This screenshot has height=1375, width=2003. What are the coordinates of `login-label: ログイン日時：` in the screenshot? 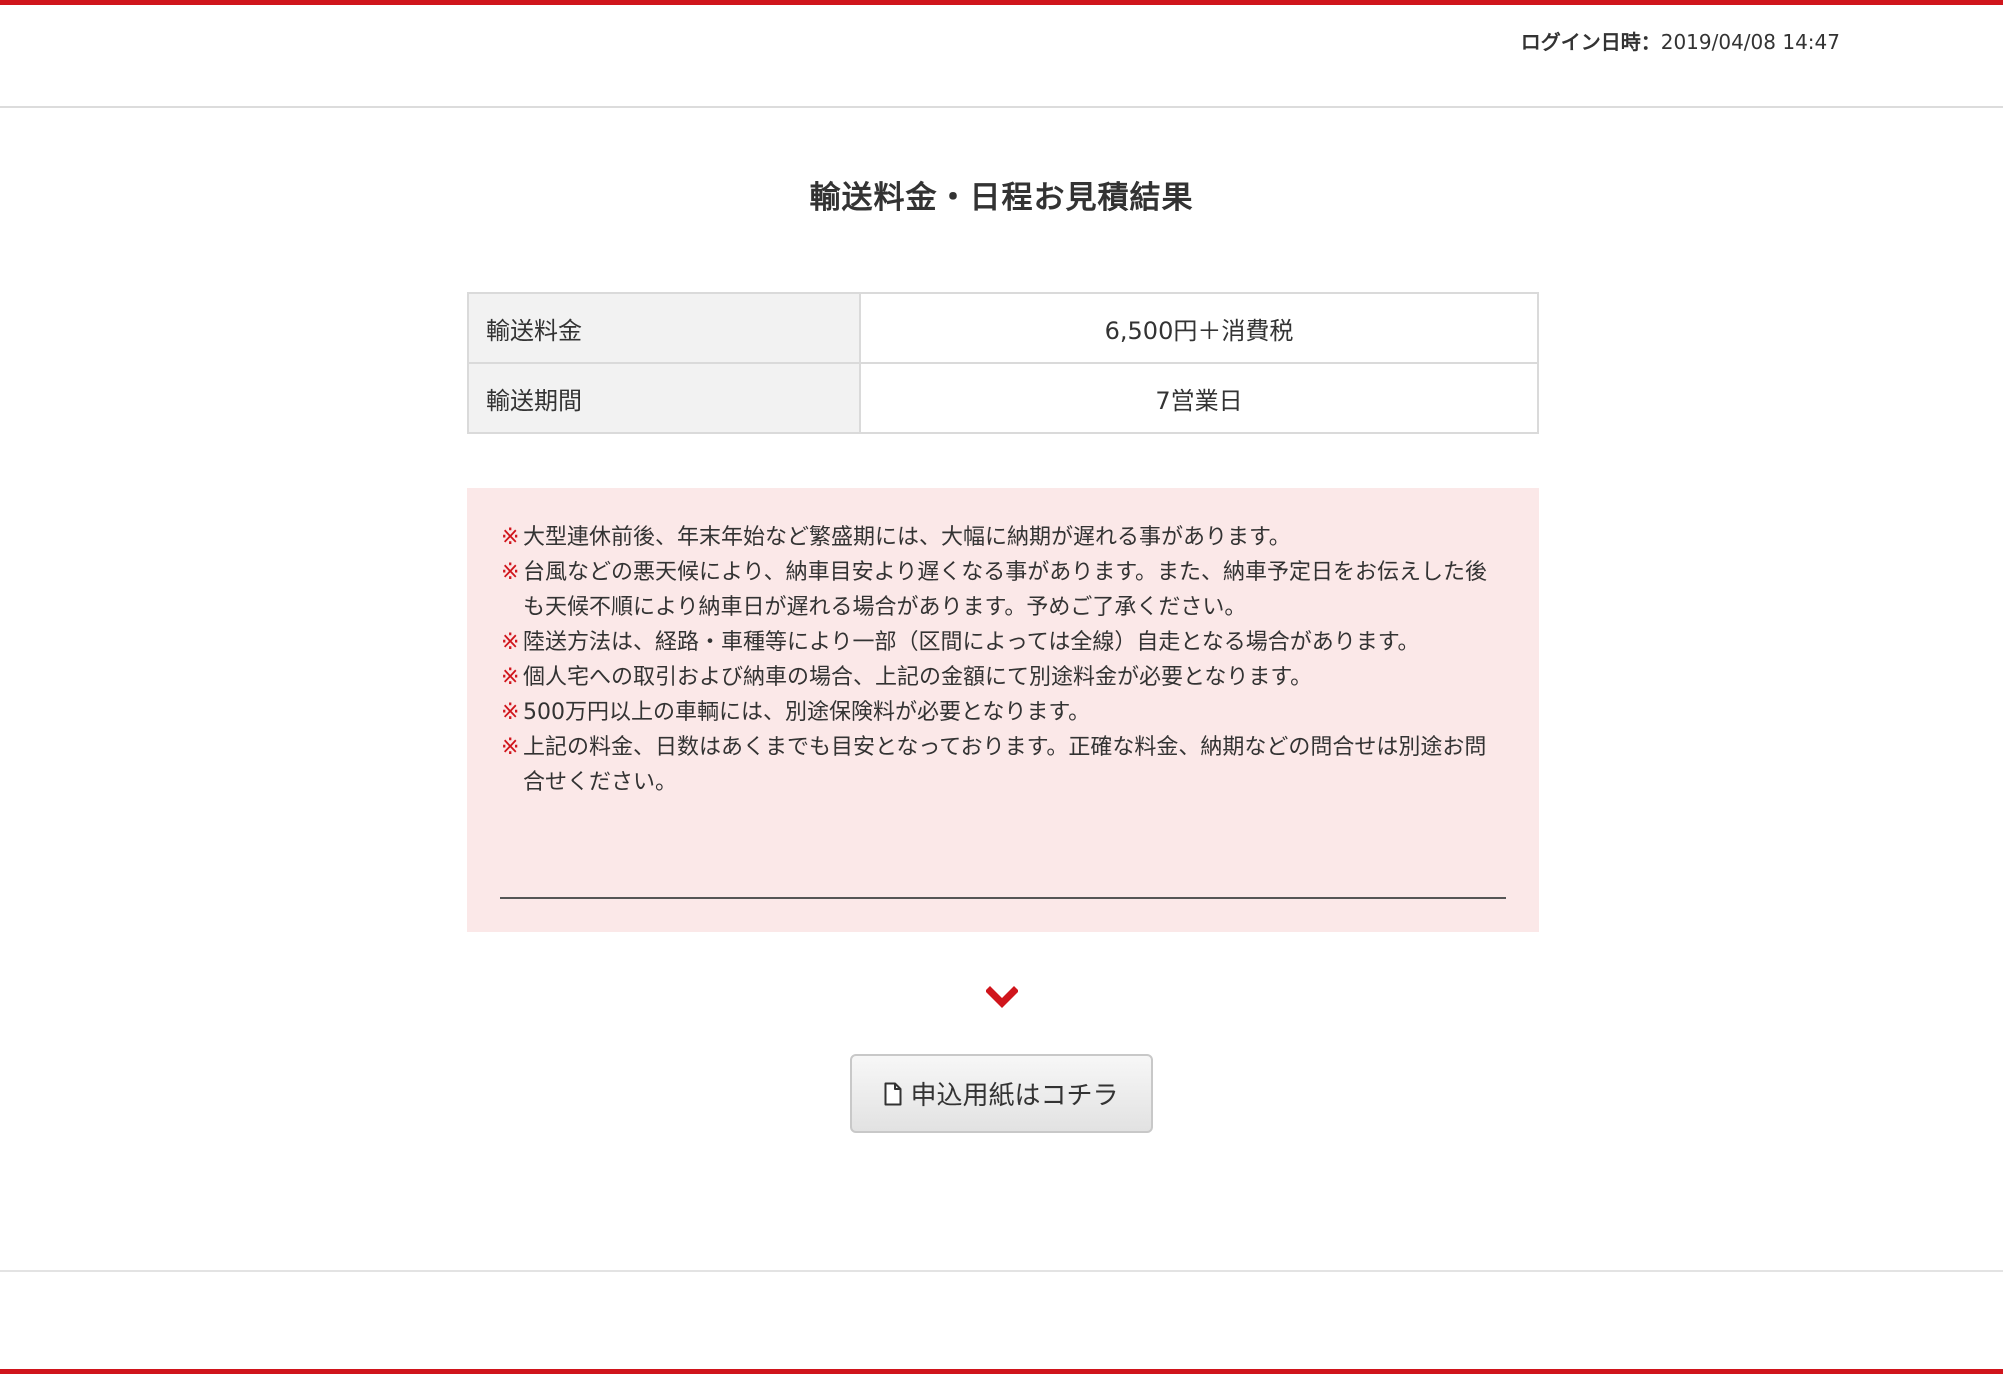 It's located at (1590, 42).